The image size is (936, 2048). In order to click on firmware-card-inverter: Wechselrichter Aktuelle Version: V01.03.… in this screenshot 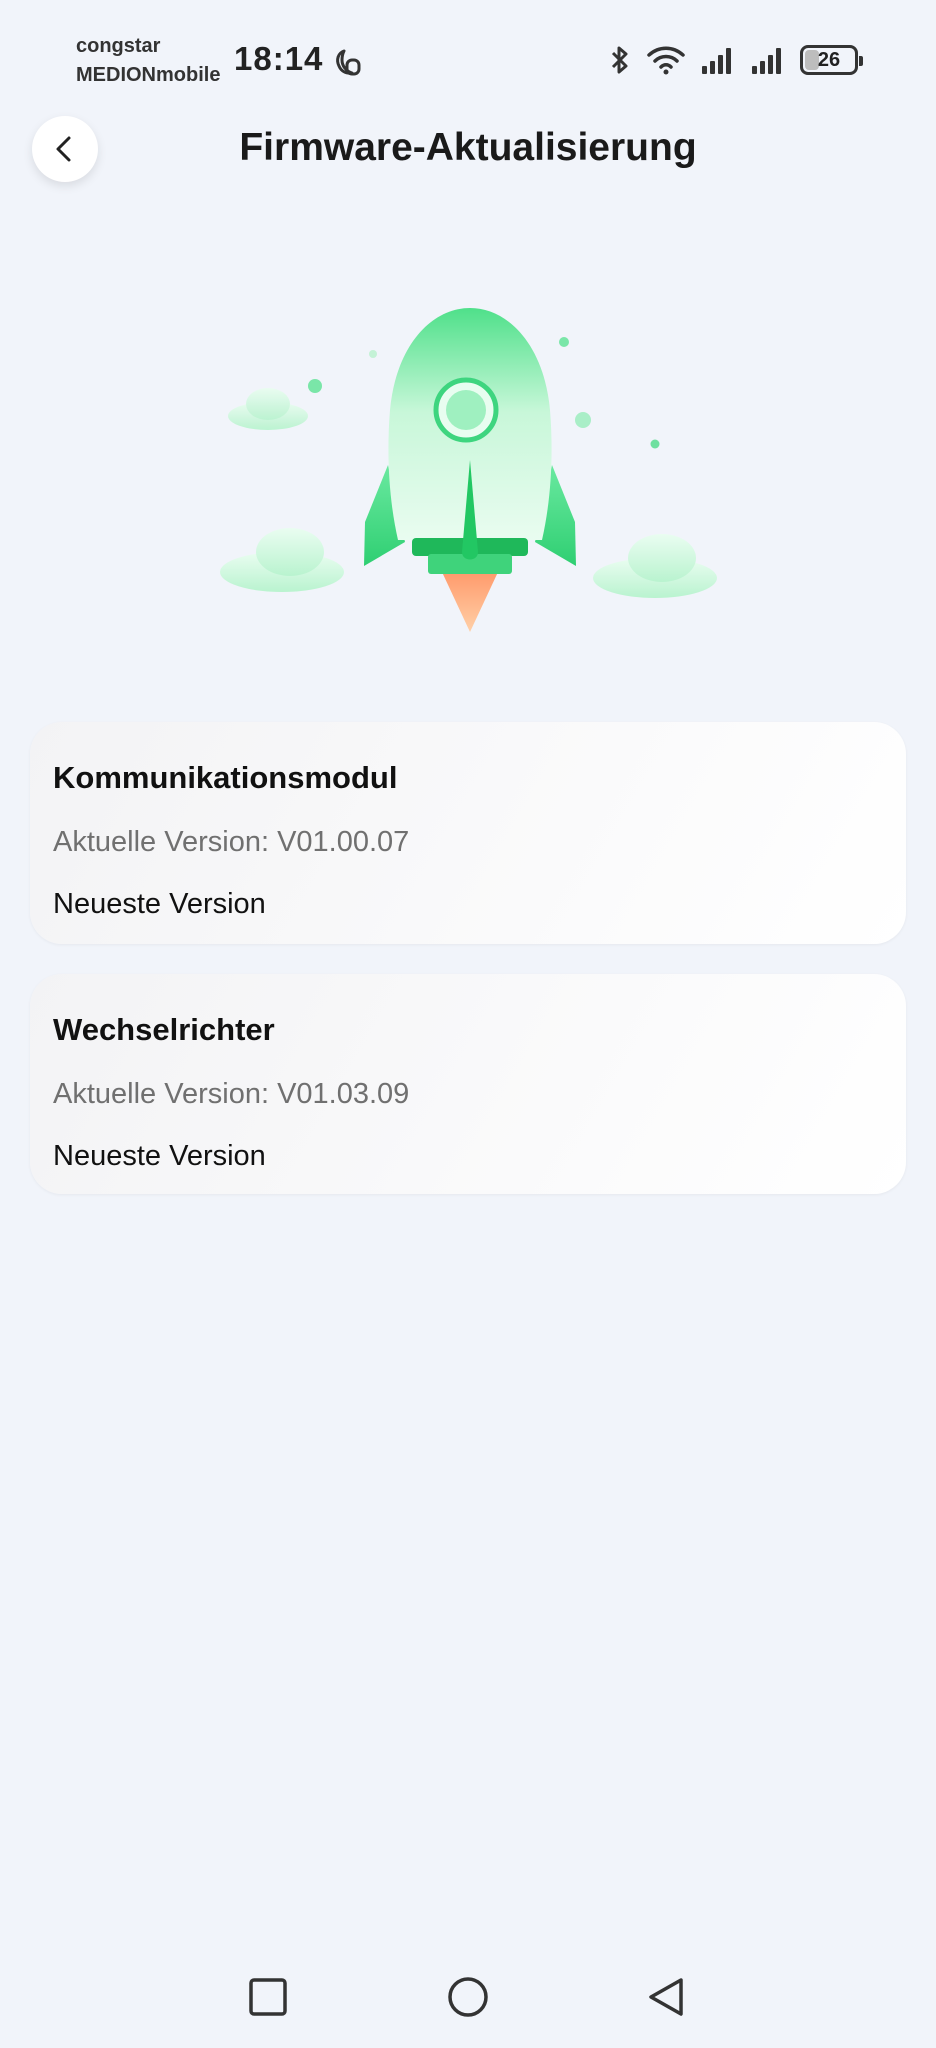, I will do `click(468, 1084)`.